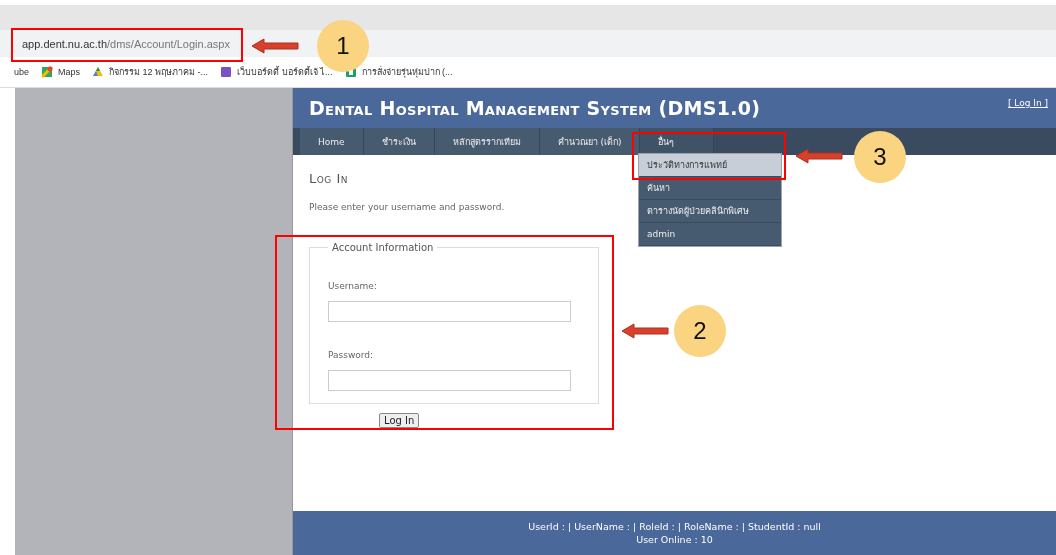 This screenshot has width=1056, height=555. I want to click on nav-item: Home, so click(332, 141).